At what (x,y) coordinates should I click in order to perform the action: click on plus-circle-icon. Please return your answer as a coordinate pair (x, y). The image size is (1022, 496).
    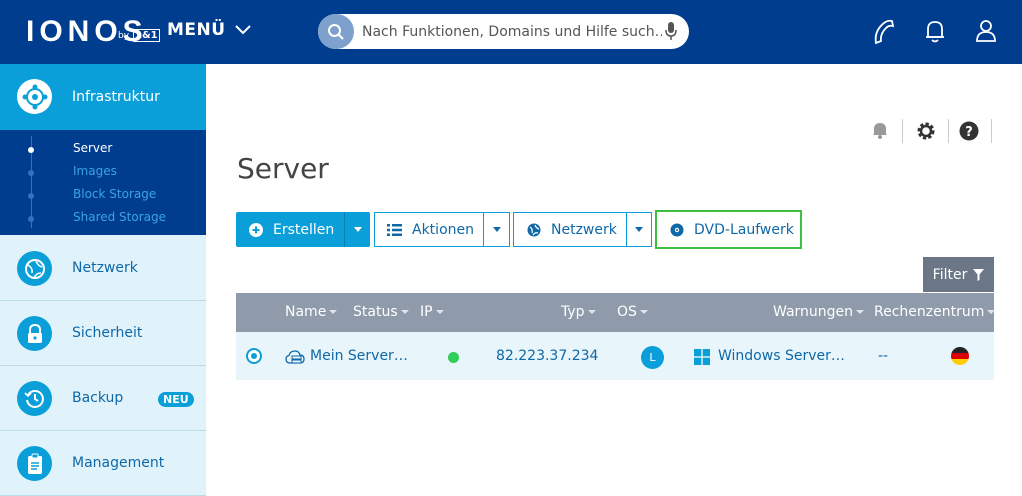
    Looking at the image, I should click on (256, 229).